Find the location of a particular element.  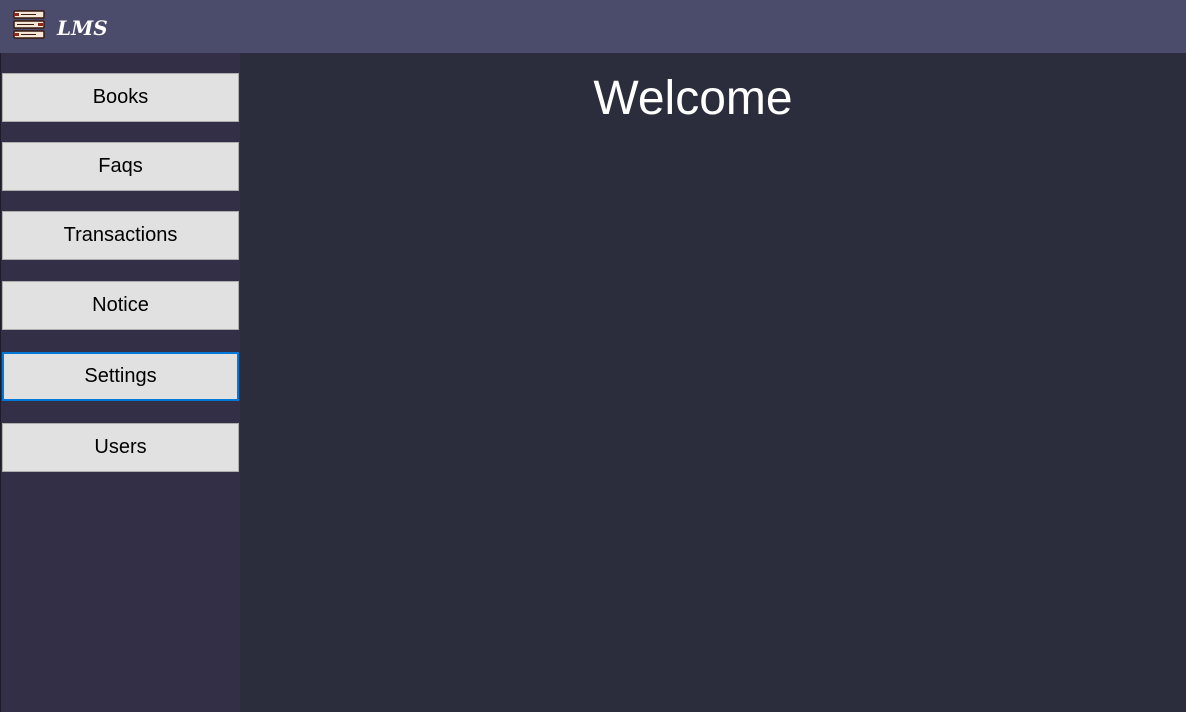

sidebar-edge is located at coordinates (0, 382).